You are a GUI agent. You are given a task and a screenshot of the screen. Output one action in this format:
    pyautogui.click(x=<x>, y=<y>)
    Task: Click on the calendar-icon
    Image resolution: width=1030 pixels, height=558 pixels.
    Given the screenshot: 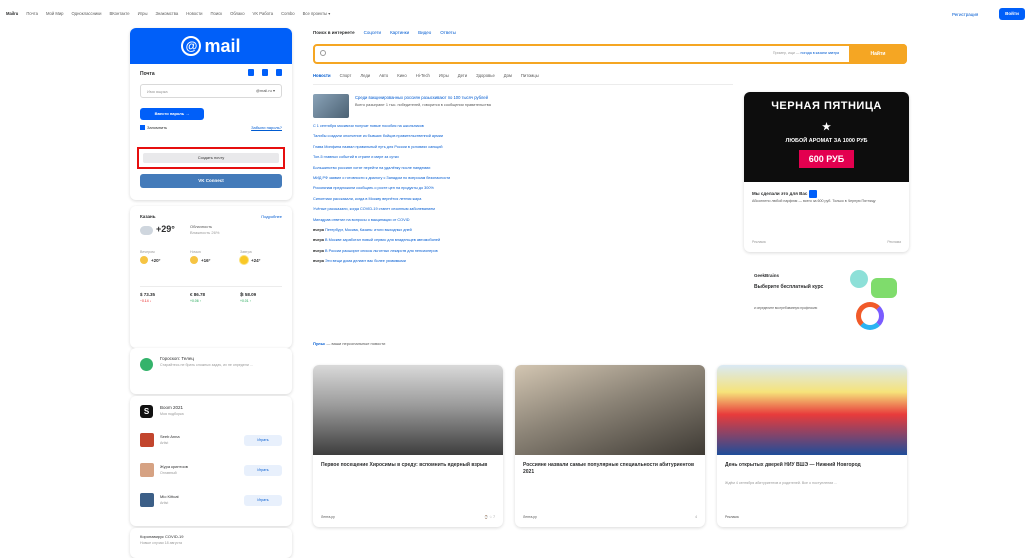 What is the action you would take?
    pyautogui.click(x=279, y=72)
    